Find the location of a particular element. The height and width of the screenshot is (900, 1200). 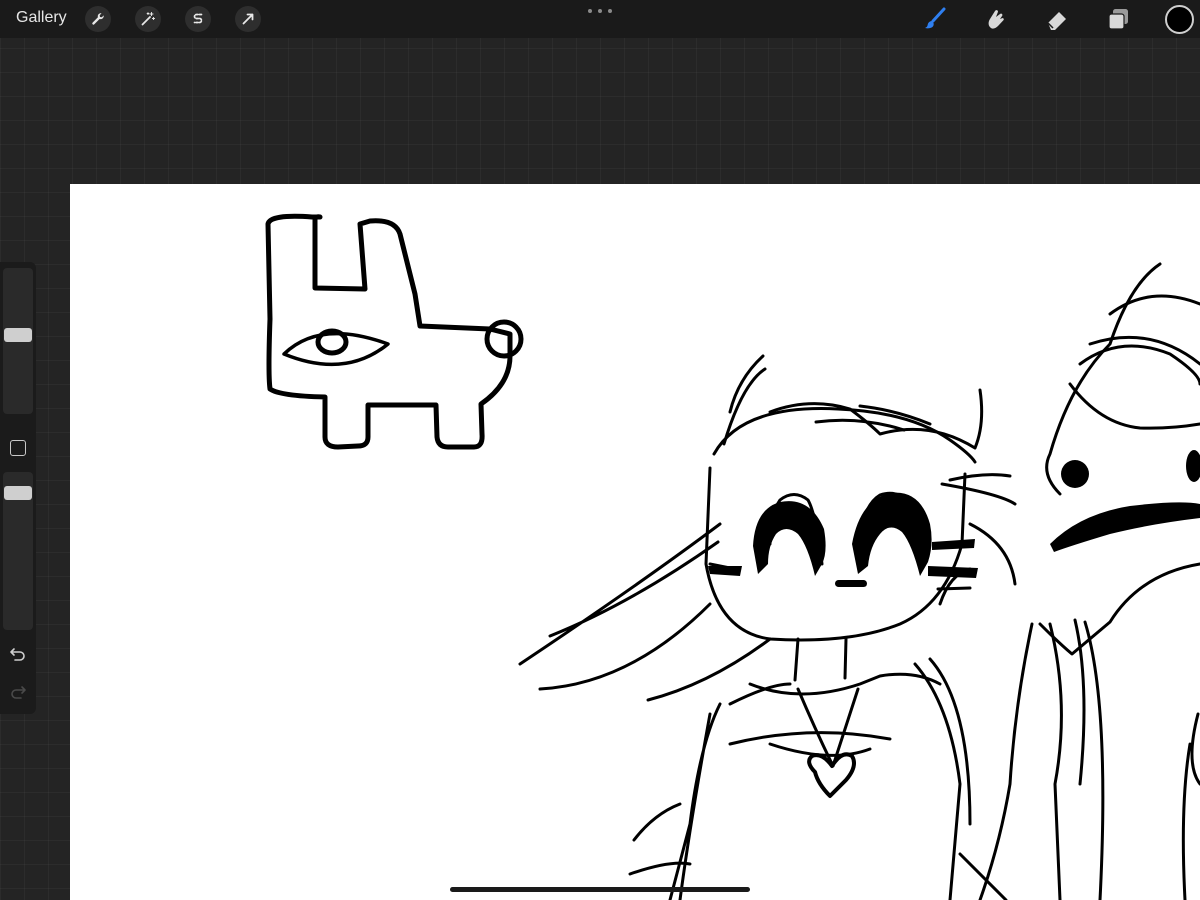

smudge-finger-icon is located at coordinates (996, 19).